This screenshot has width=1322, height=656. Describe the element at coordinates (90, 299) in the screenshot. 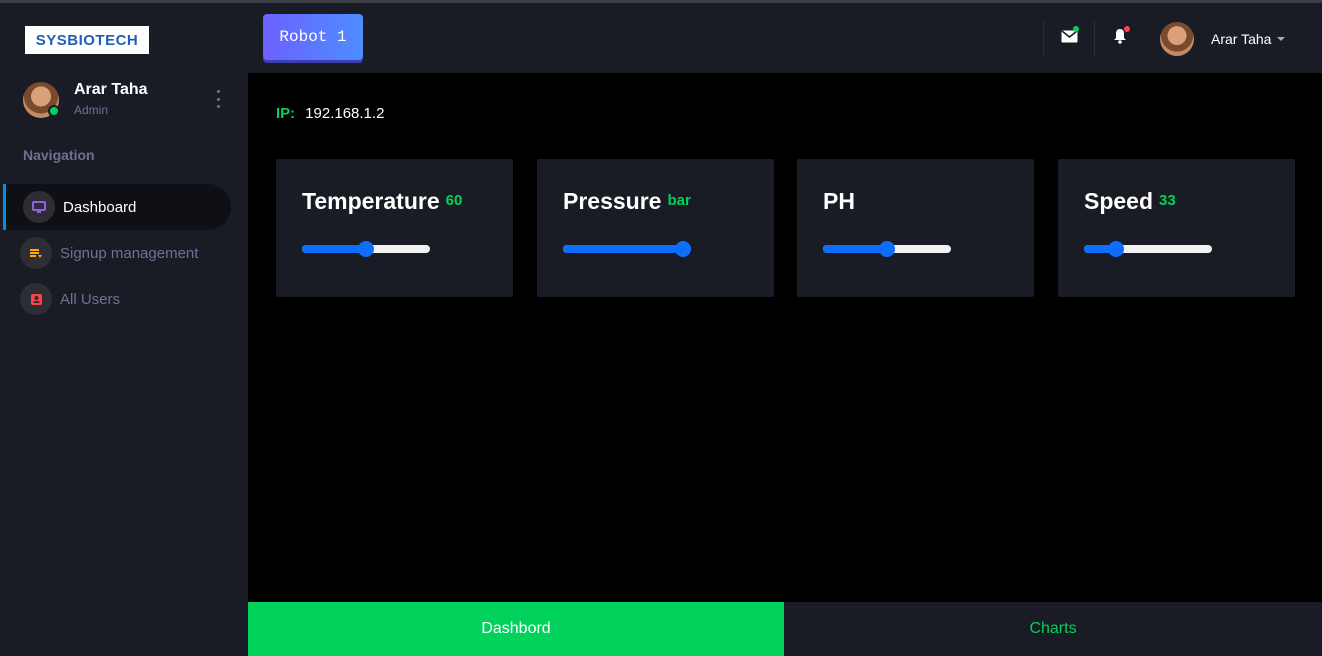

I see `sidebar-item-label: All Users` at that location.